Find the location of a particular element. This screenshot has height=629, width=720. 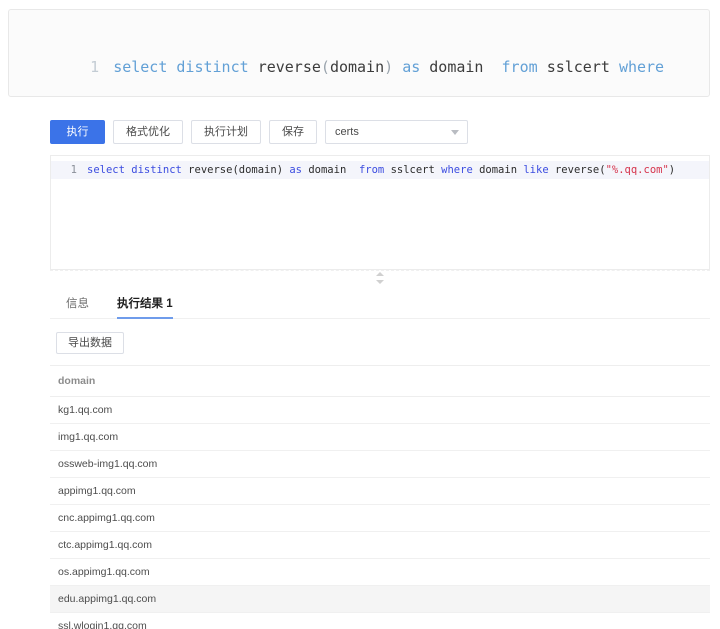

cell-domain: os.appimg1.qq.com is located at coordinates (380, 572).